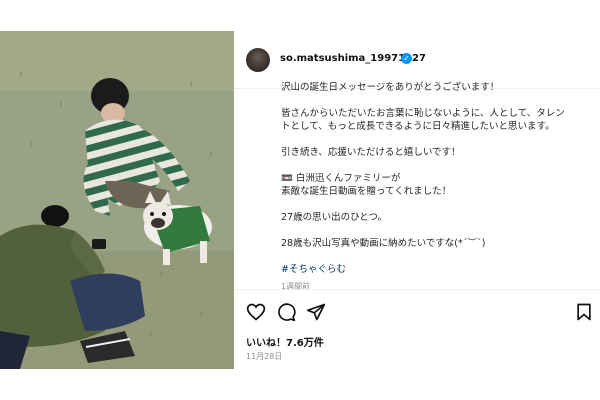 The height and width of the screenshot is (400, 600). What do you see at coordinates (417, 329) in the screenshot?
I see `post-actions: いいね！7.6万件 11月28日` at bounding box center [417, 329].